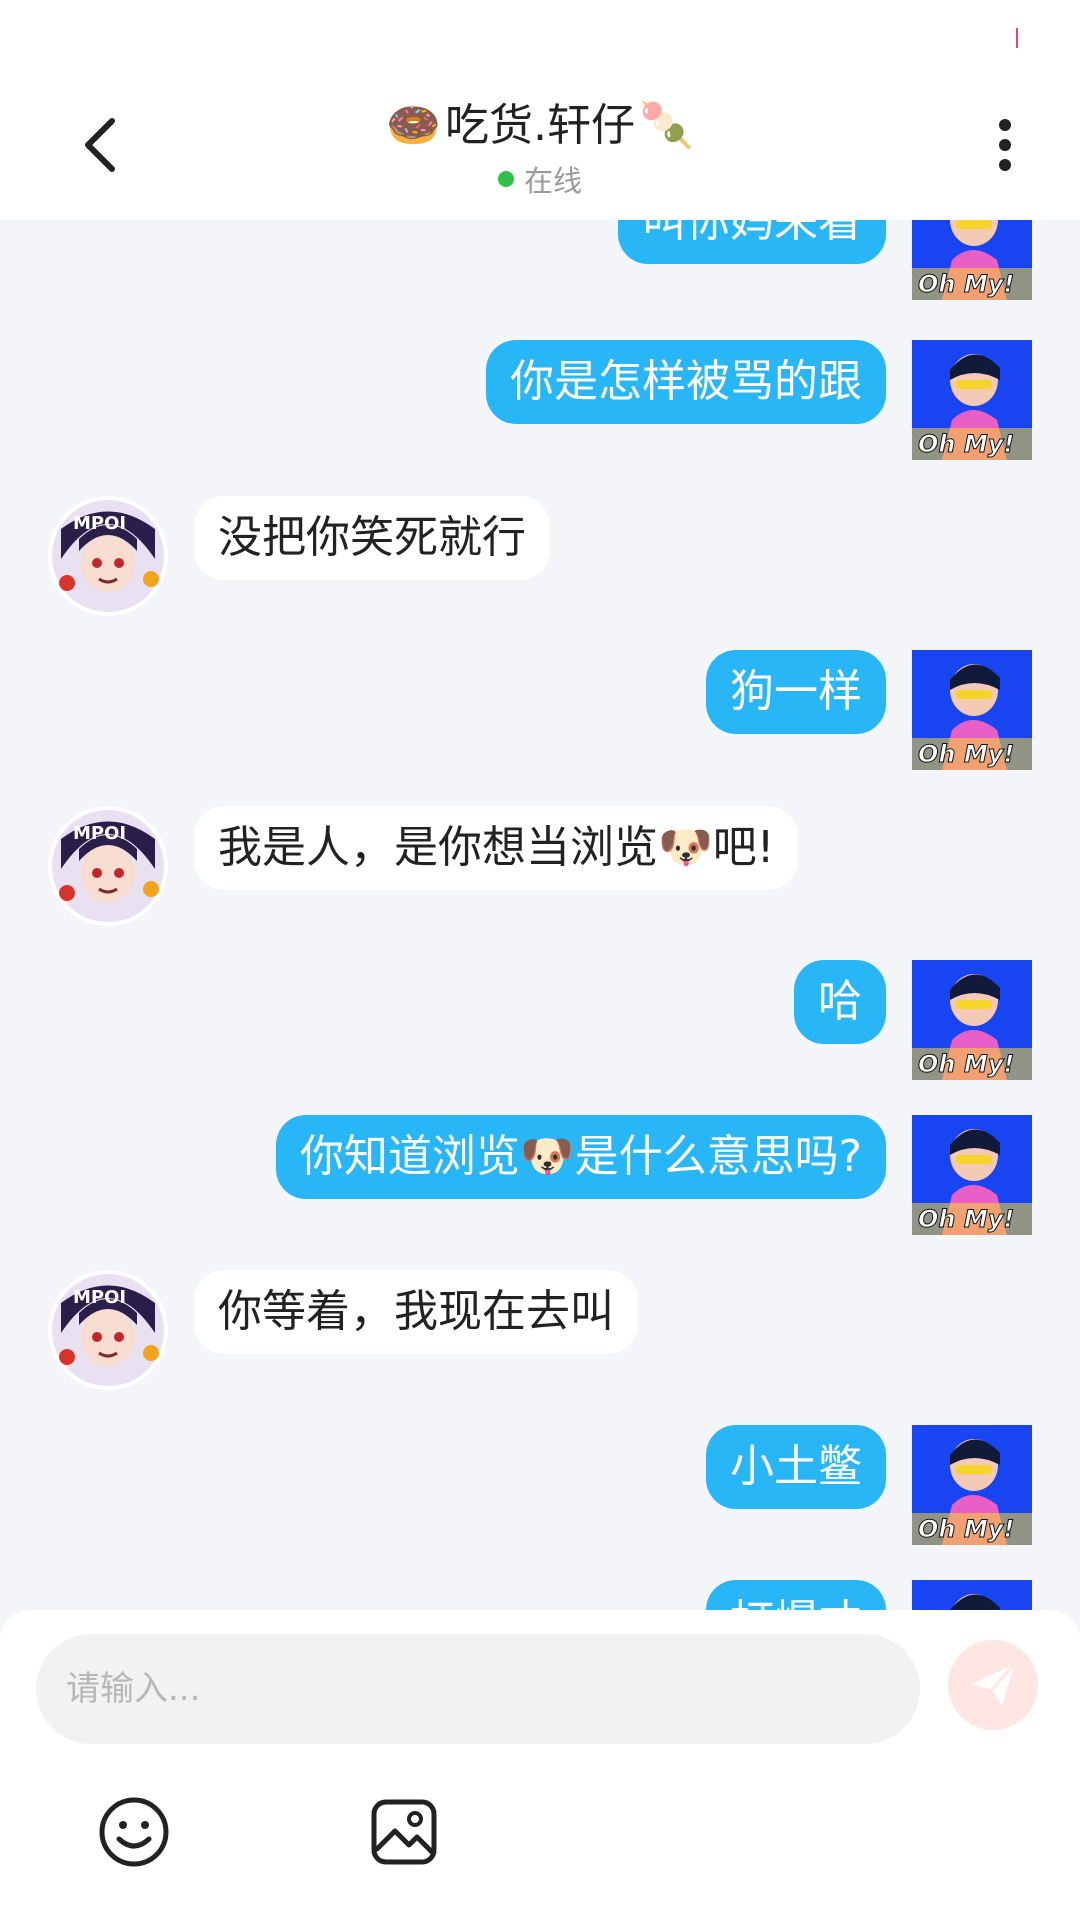 Image resolution: width=1080 pixels, height=1920 pixels. I want to click on my-message-bubble: 你是怎样被骂的跟, so click(686, 382).